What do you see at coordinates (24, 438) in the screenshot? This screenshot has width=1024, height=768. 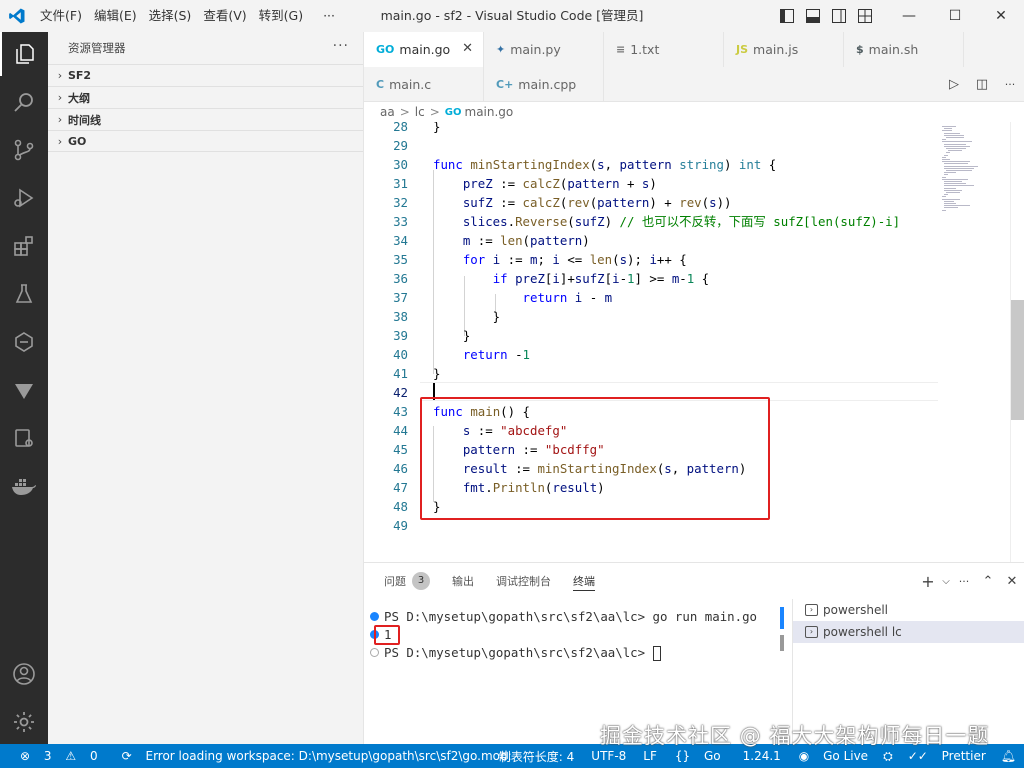 I see `remote-icon` at bounding box center [24, 438].